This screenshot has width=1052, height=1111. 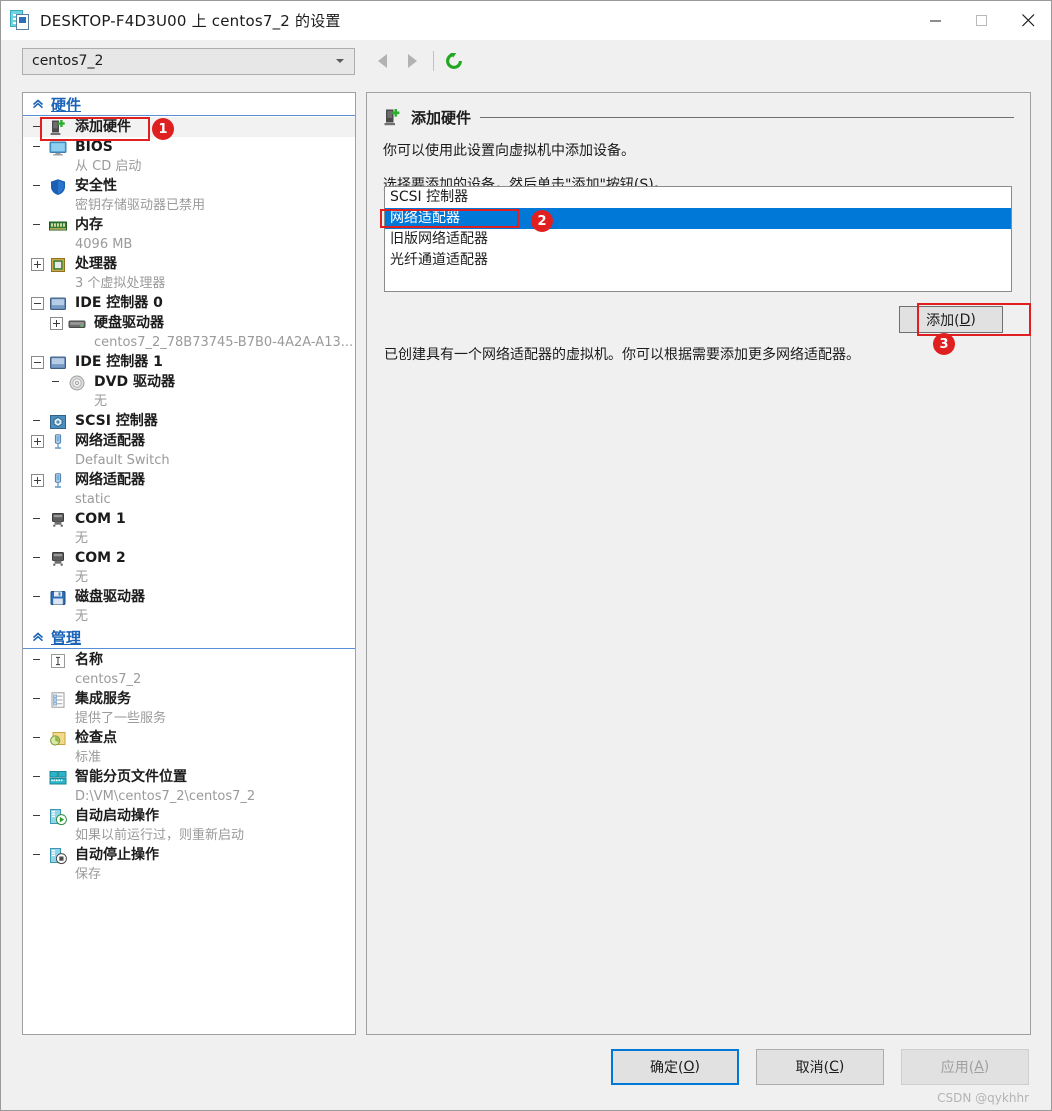 What do you see at coordinates (189, 825) in the screenshot?
I see `tree-item: 自动启动操作 如果以前运行过，则重新启动` at bounding box center [189, 825].